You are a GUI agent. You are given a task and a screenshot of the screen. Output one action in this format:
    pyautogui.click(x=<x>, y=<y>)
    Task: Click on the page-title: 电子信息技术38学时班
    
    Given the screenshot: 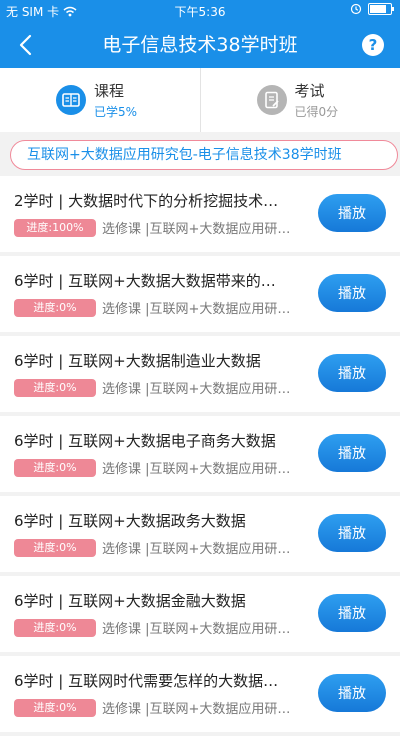 What is the action you would take?
    pyautogui.click(x=200, y=45)
    